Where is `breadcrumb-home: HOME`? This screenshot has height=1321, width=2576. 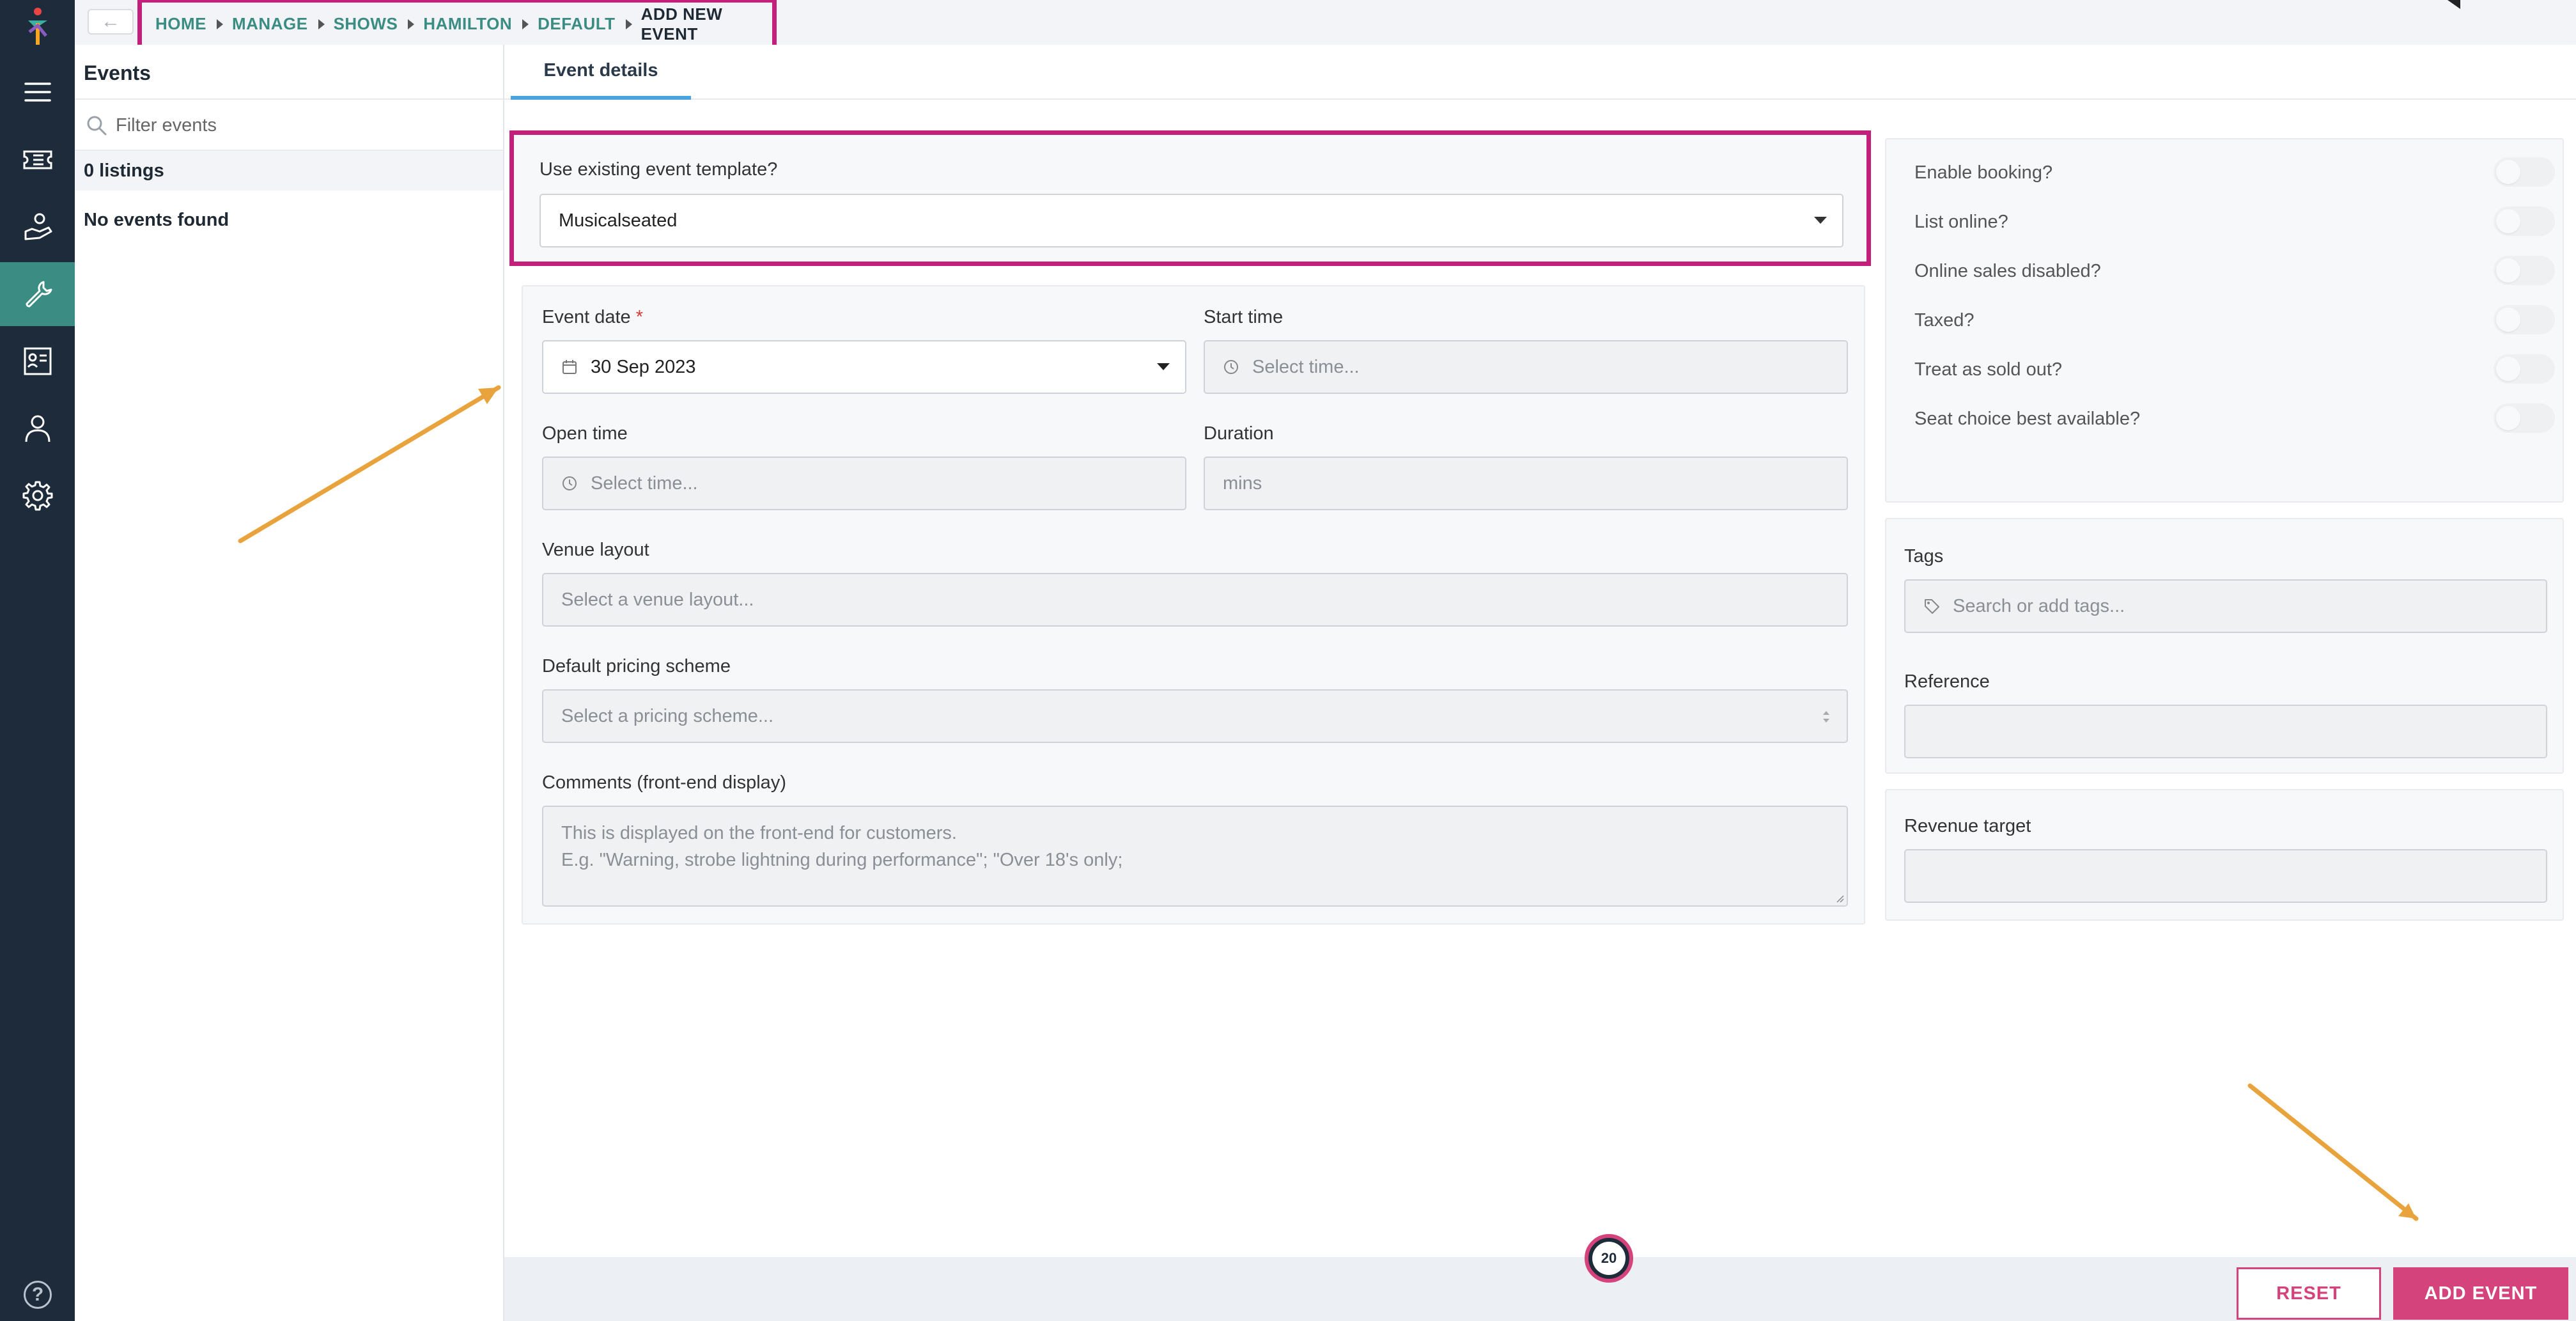 breadcrumb-home: HOME is located at coordinates (181, 24).